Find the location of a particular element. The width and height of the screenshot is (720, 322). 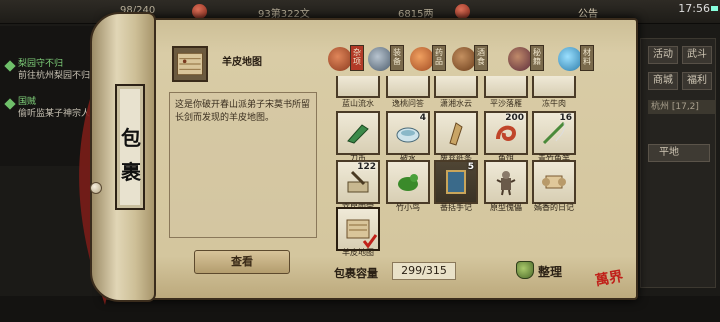

add-money-icon is located at coordinates (462, 11).